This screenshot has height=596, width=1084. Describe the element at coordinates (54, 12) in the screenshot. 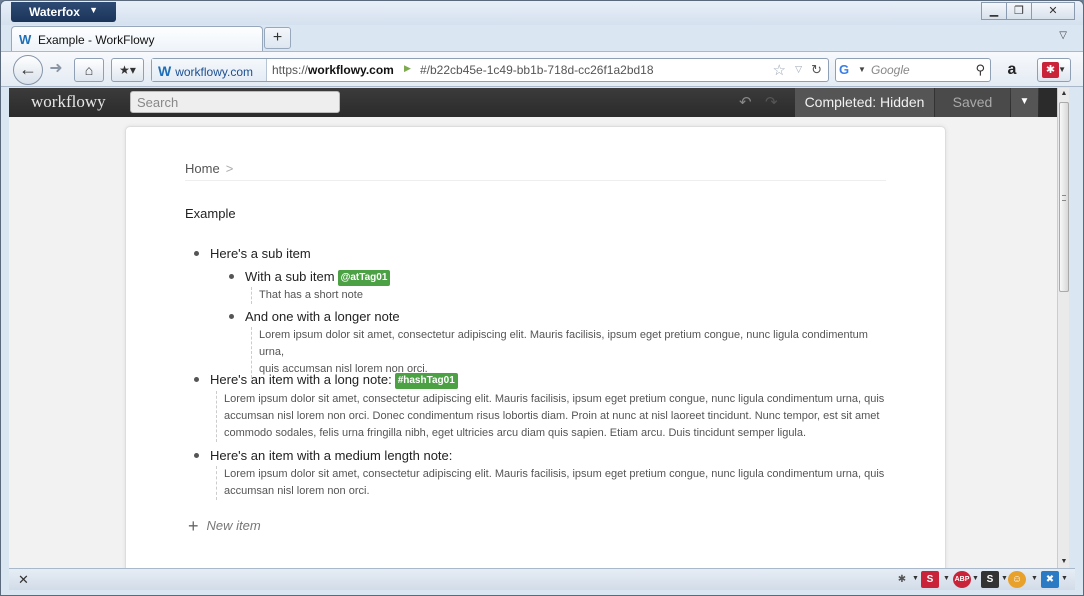

I see `app-name: Waterfox` at that location.